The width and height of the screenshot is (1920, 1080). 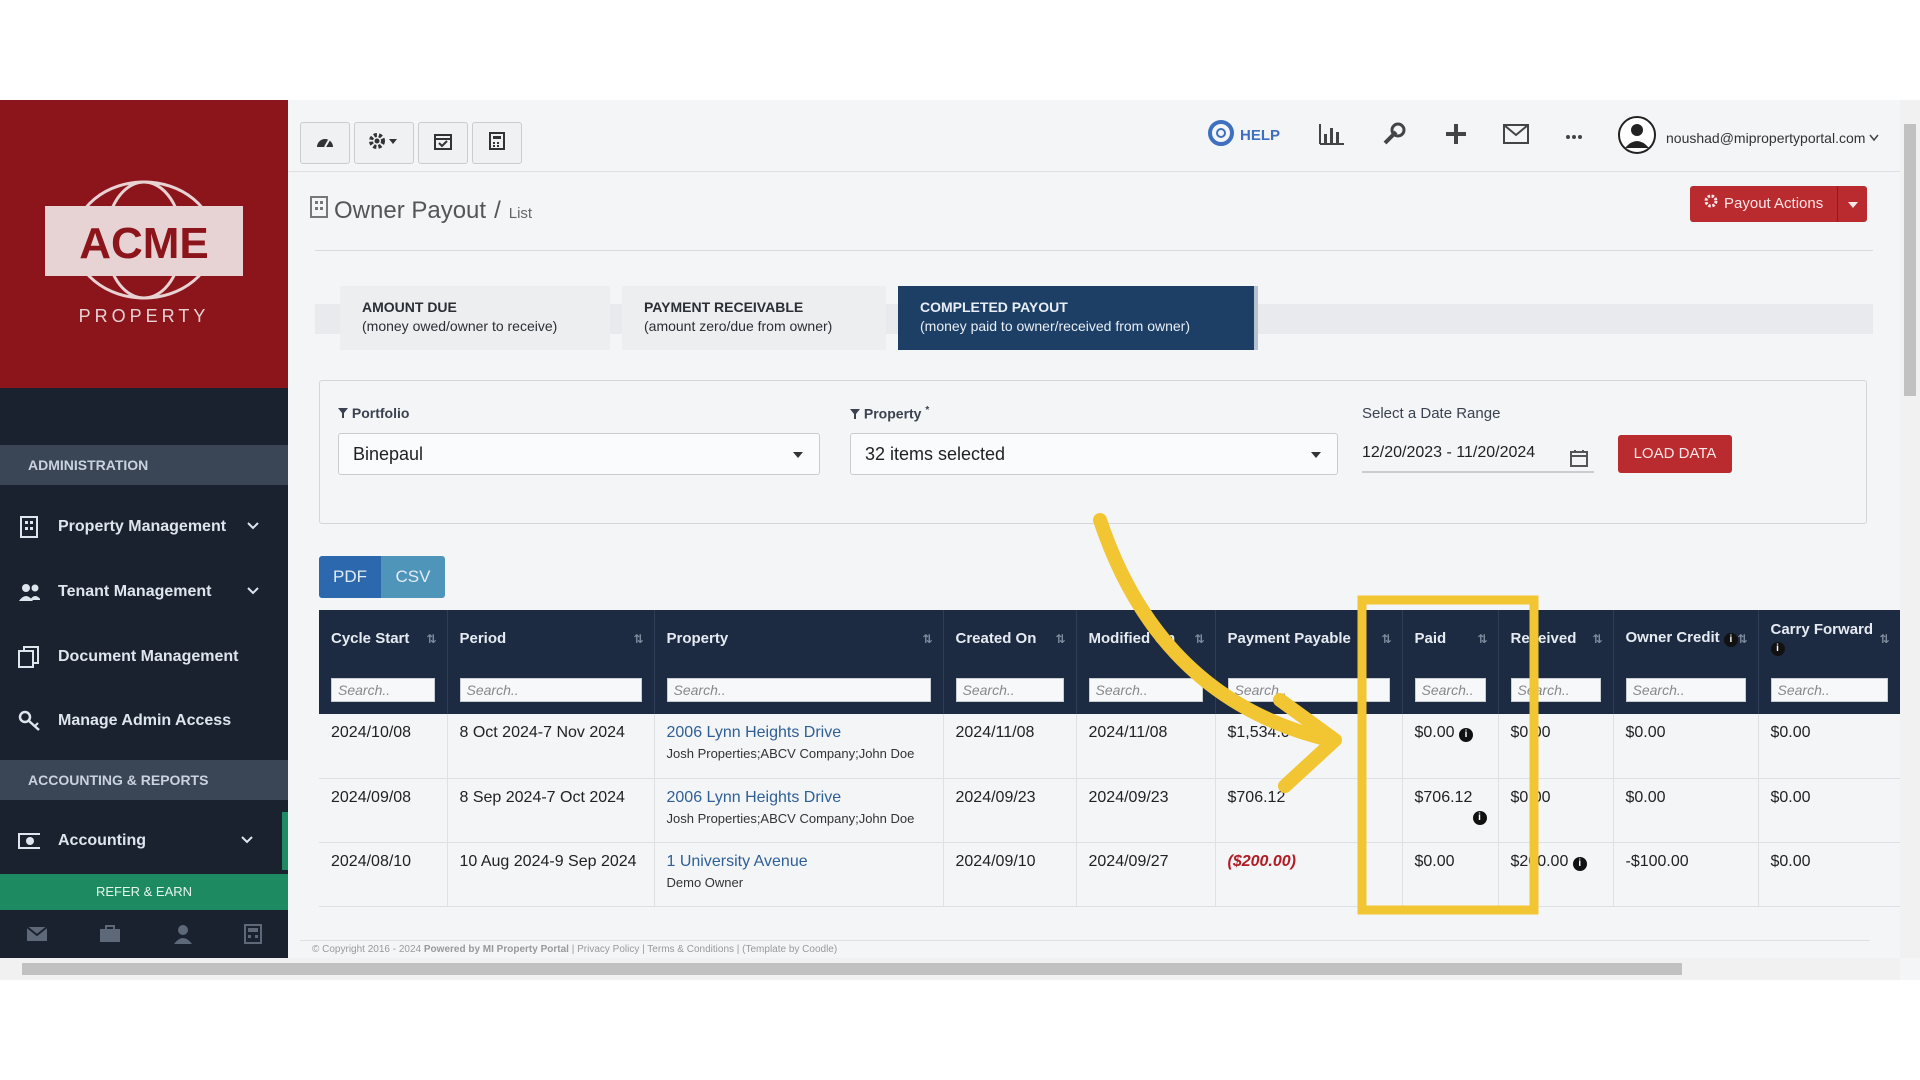 What do you see at coordinates (1448, 755) in the screenshot?
I see `highlight-box` at bounding box center [1448, 755].